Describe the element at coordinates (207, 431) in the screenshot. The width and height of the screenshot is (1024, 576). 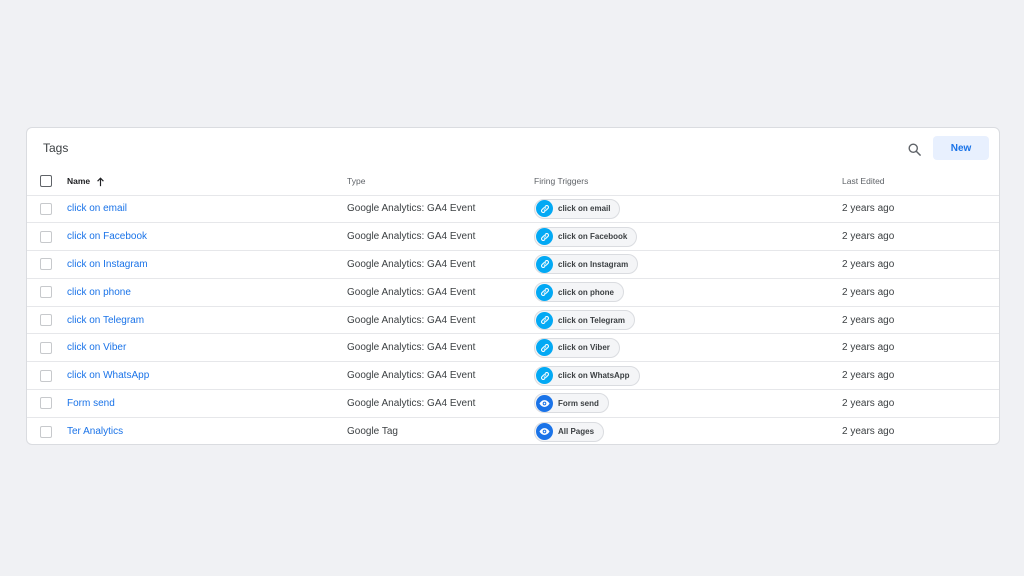
I see `name-cell: Ter Analytics` at that location.